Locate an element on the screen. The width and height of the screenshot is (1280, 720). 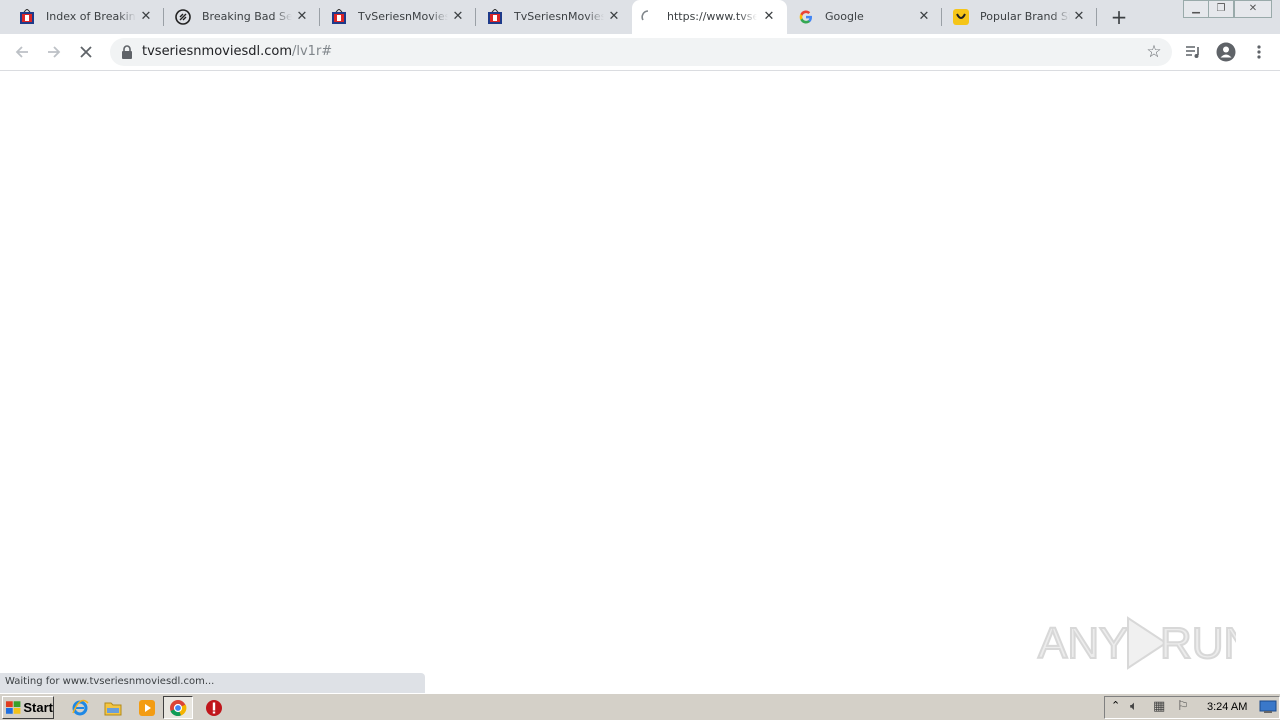
close-icon is located at coordinates (86, 52).